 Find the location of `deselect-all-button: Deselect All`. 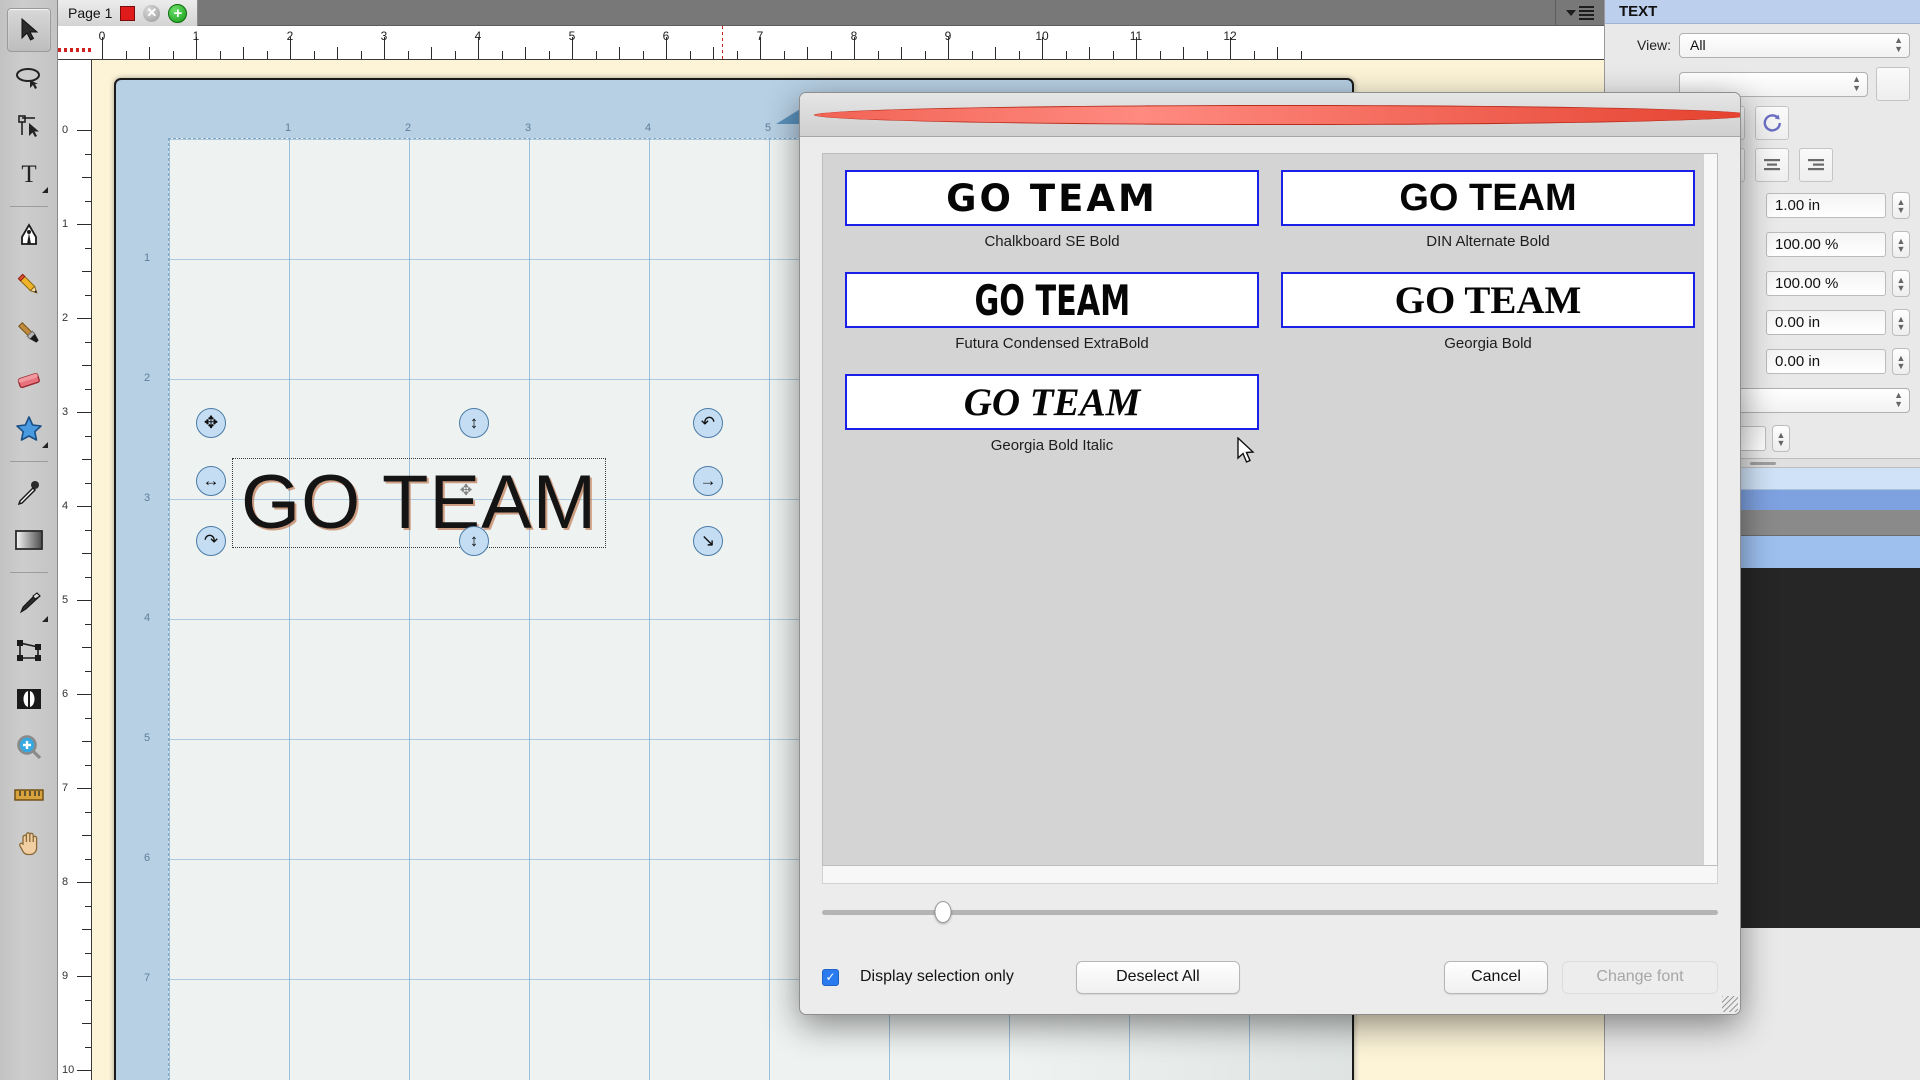

deselect-all-button: Deselect All is located at coordinates (1157, 977).